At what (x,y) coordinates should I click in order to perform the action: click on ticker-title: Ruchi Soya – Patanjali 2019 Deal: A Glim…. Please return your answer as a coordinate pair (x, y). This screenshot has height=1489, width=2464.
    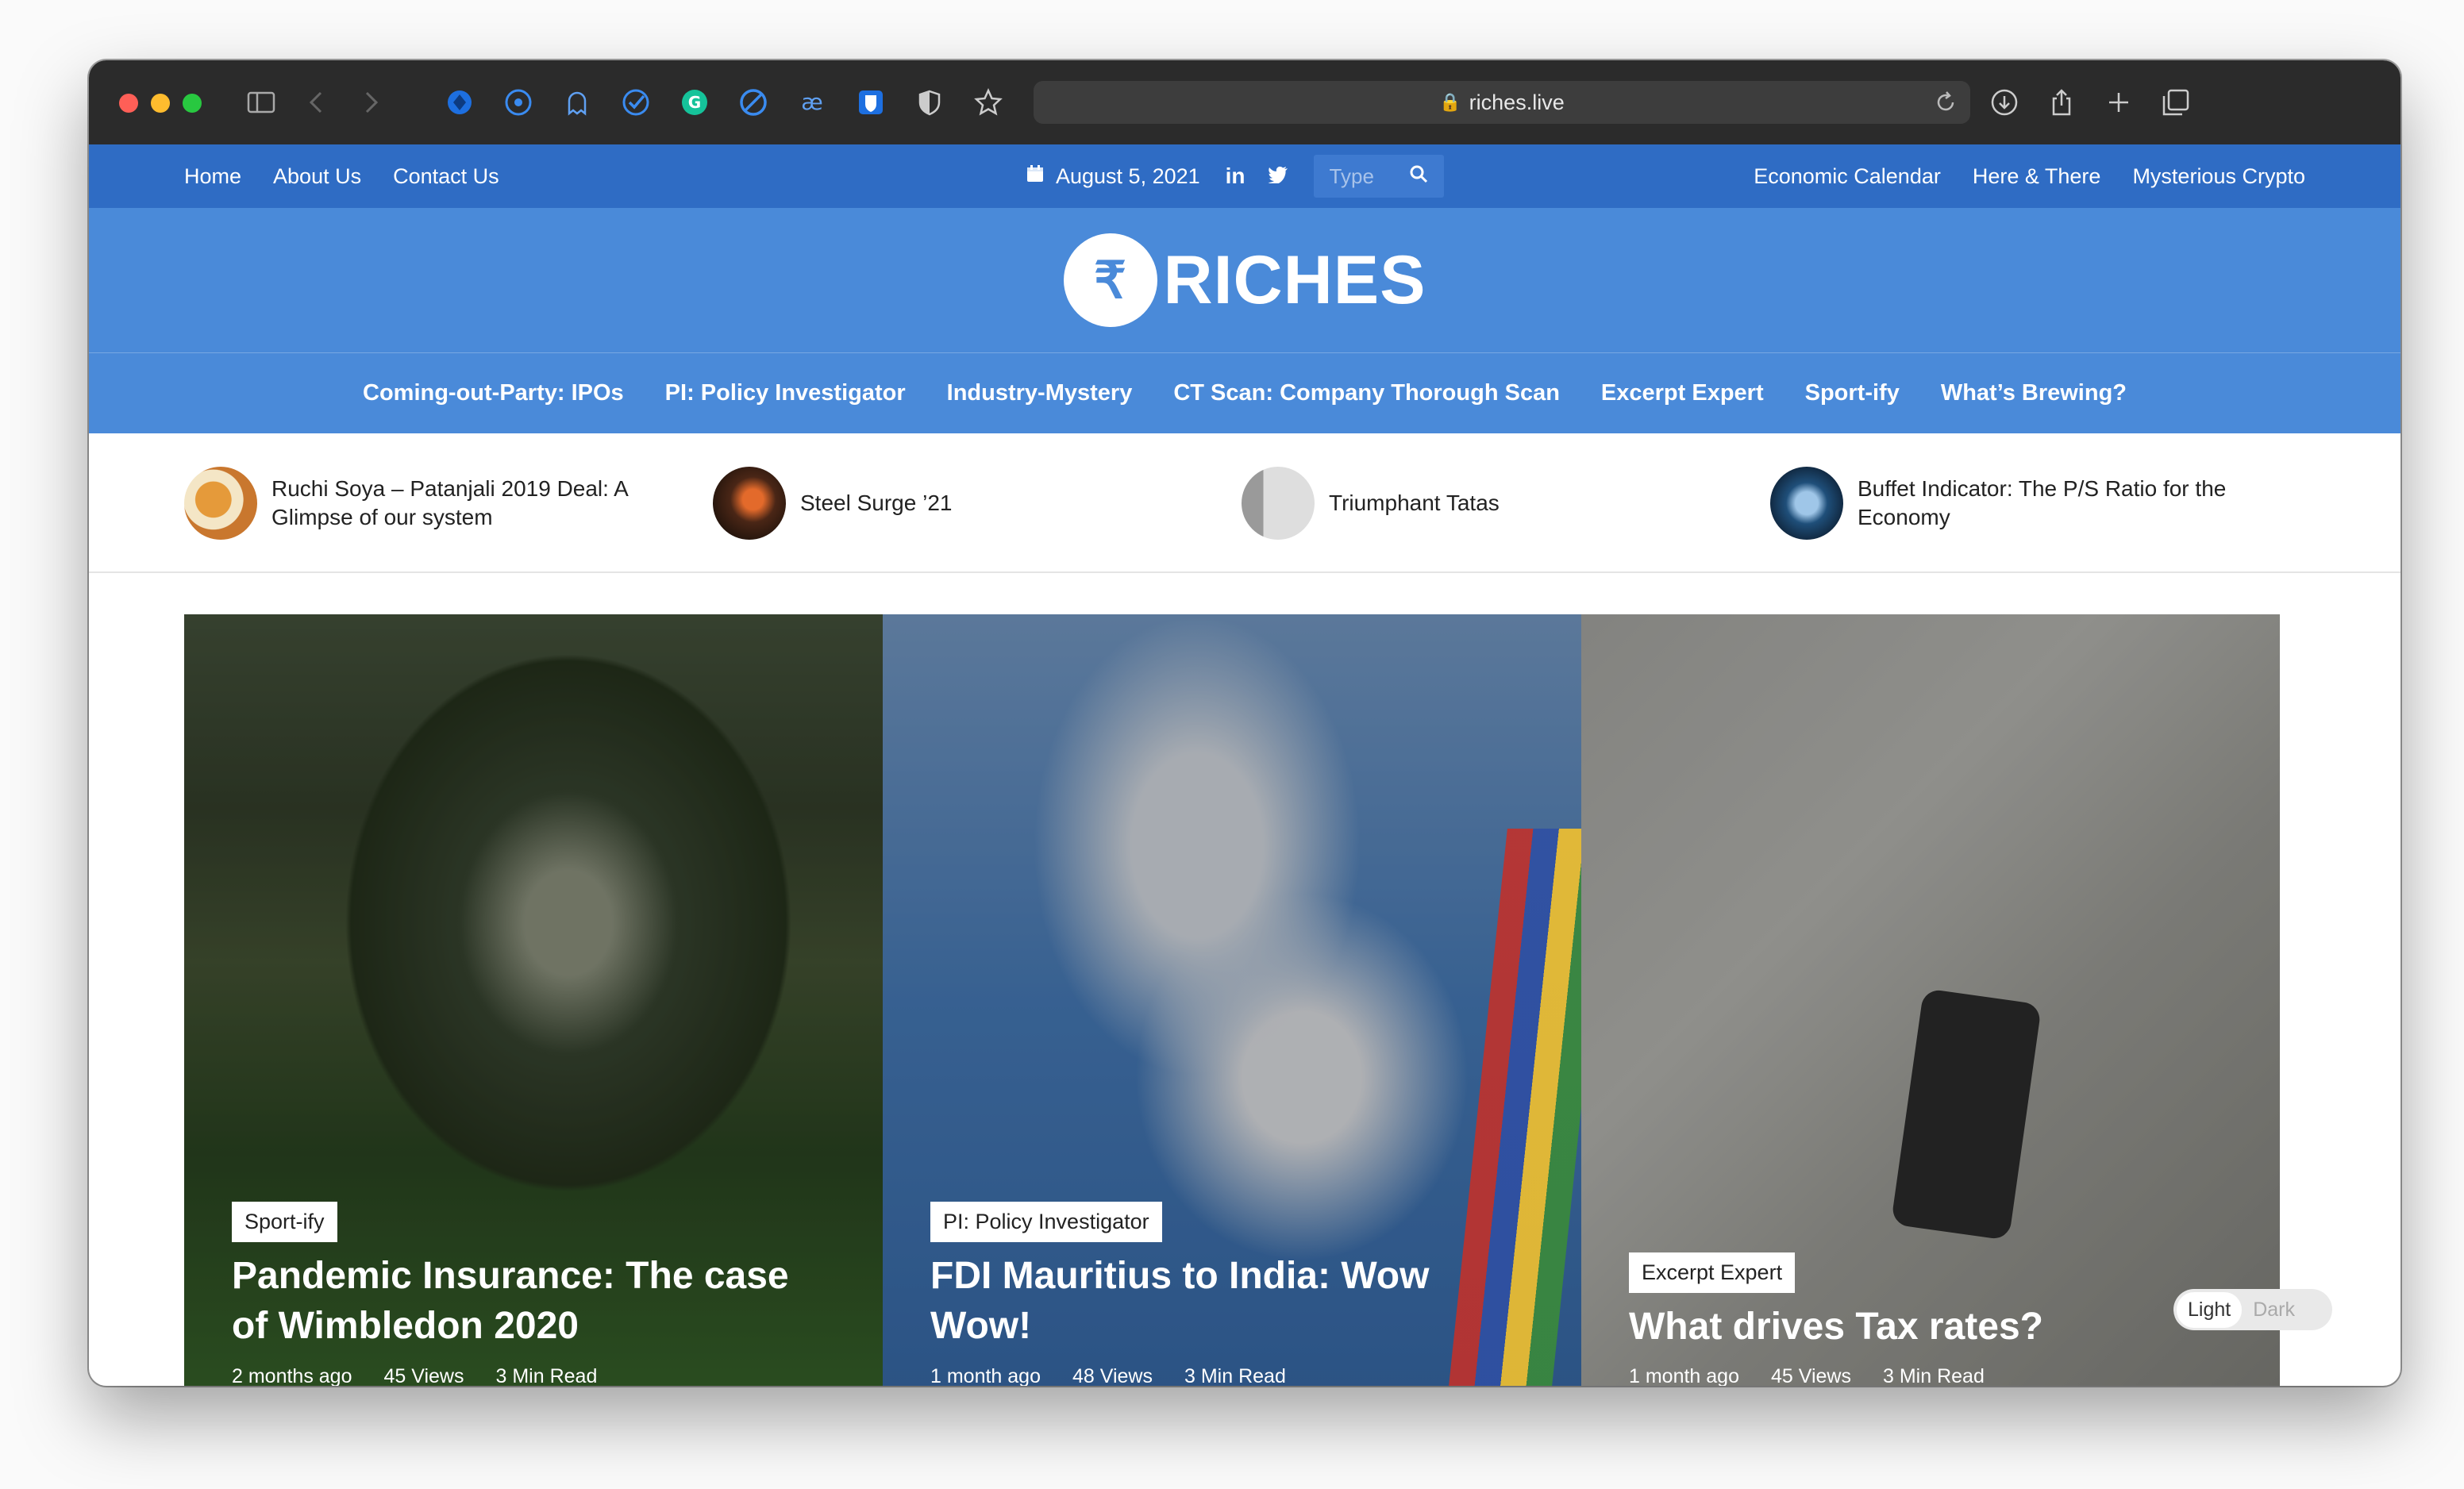
    Looking at the image, I should click on (449, 502).